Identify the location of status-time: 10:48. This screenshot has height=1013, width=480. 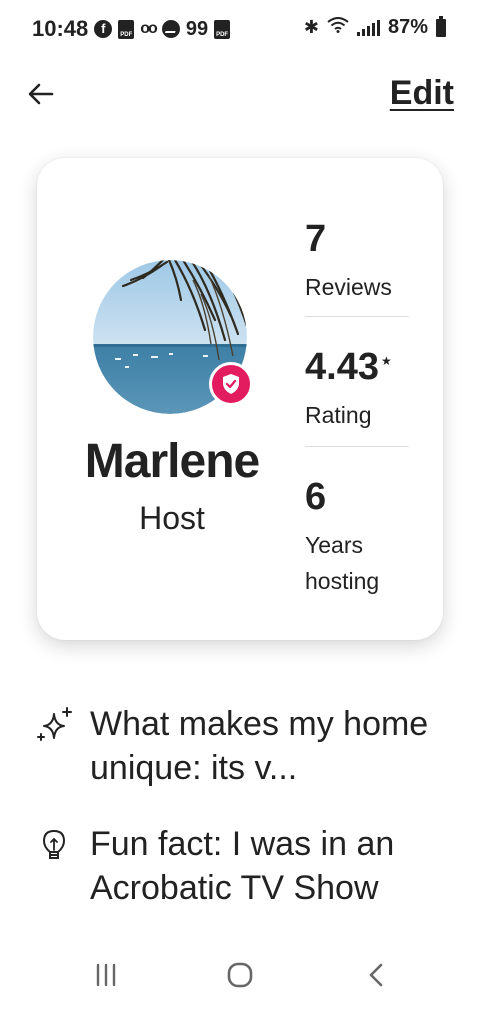
(60, 28).